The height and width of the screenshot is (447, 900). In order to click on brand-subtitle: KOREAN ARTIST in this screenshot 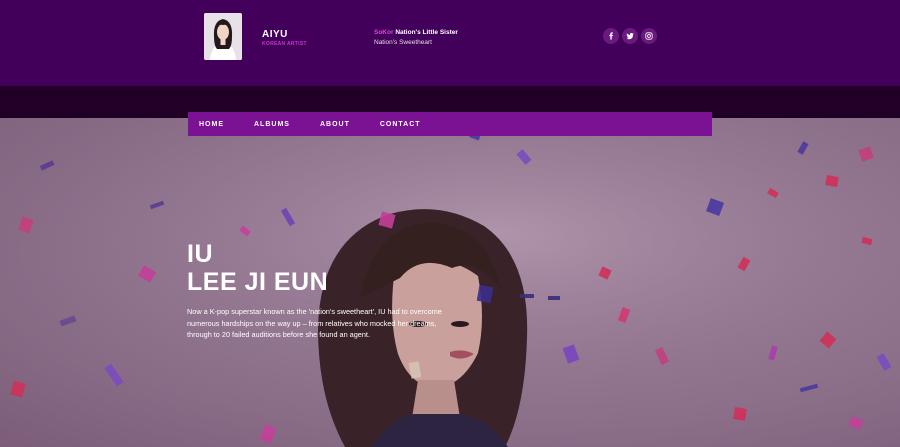, I will do `click(284, 44)`.